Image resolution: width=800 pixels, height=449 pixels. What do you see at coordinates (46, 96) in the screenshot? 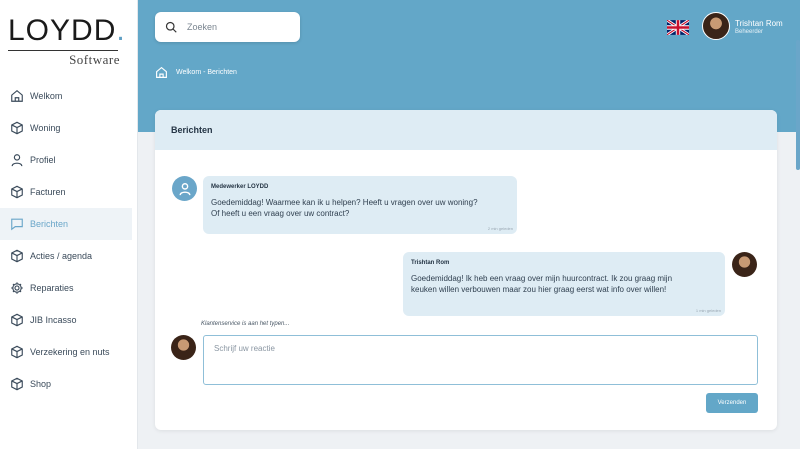
I see `sidebar-item-label: Welkom` at bounding box center [46, 96].